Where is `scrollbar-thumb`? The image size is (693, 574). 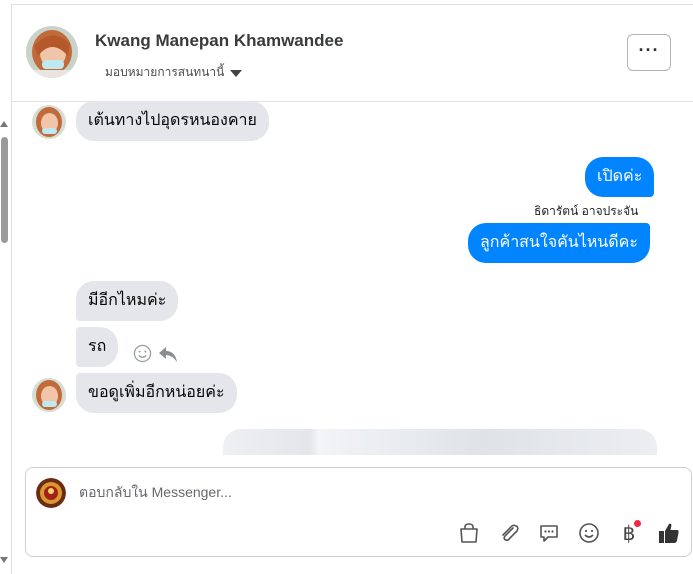 scrollbar-thumb is located at coordinates (4, 190).